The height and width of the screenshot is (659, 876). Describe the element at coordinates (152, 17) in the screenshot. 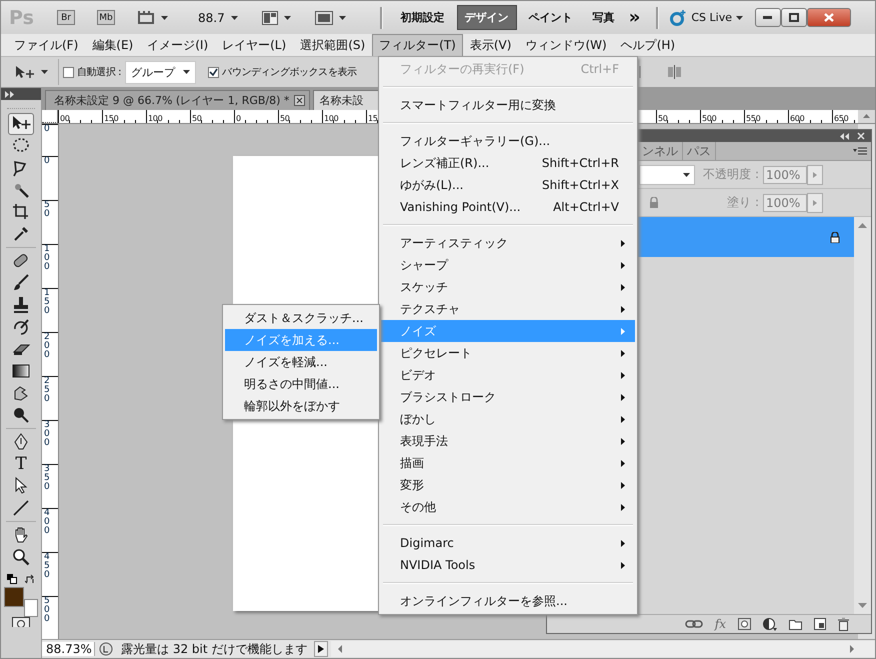

I see `view-extras-button` at that location.